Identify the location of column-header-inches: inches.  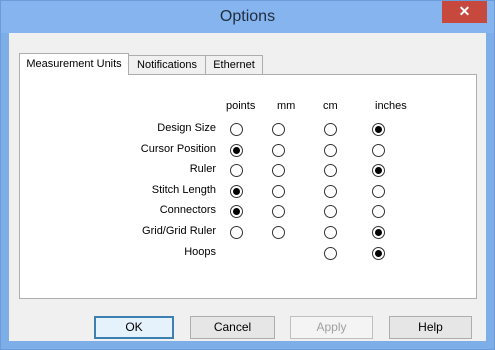
(391, 106).